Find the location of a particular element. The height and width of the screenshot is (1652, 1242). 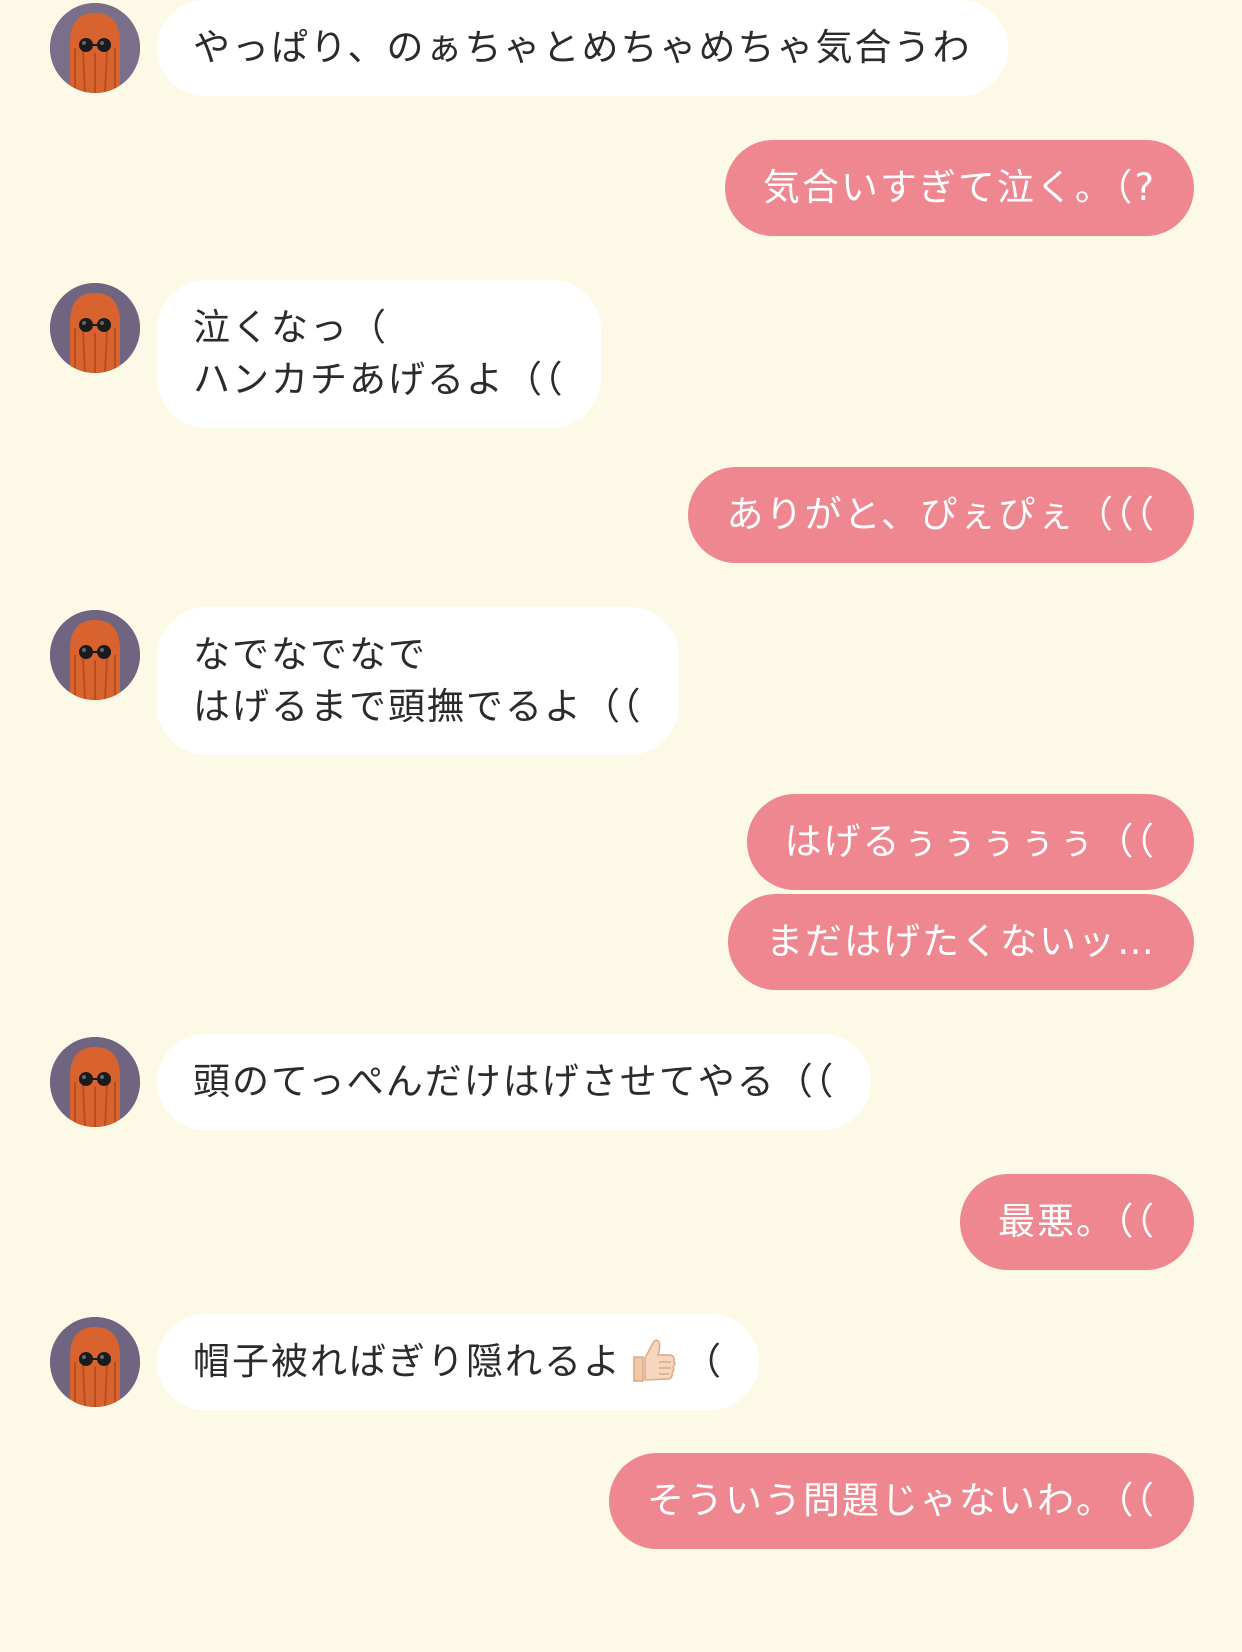

message-bubble-incoming: 帽子被ればぎり隠れるよ （ is located at coordinates (458, 1362).